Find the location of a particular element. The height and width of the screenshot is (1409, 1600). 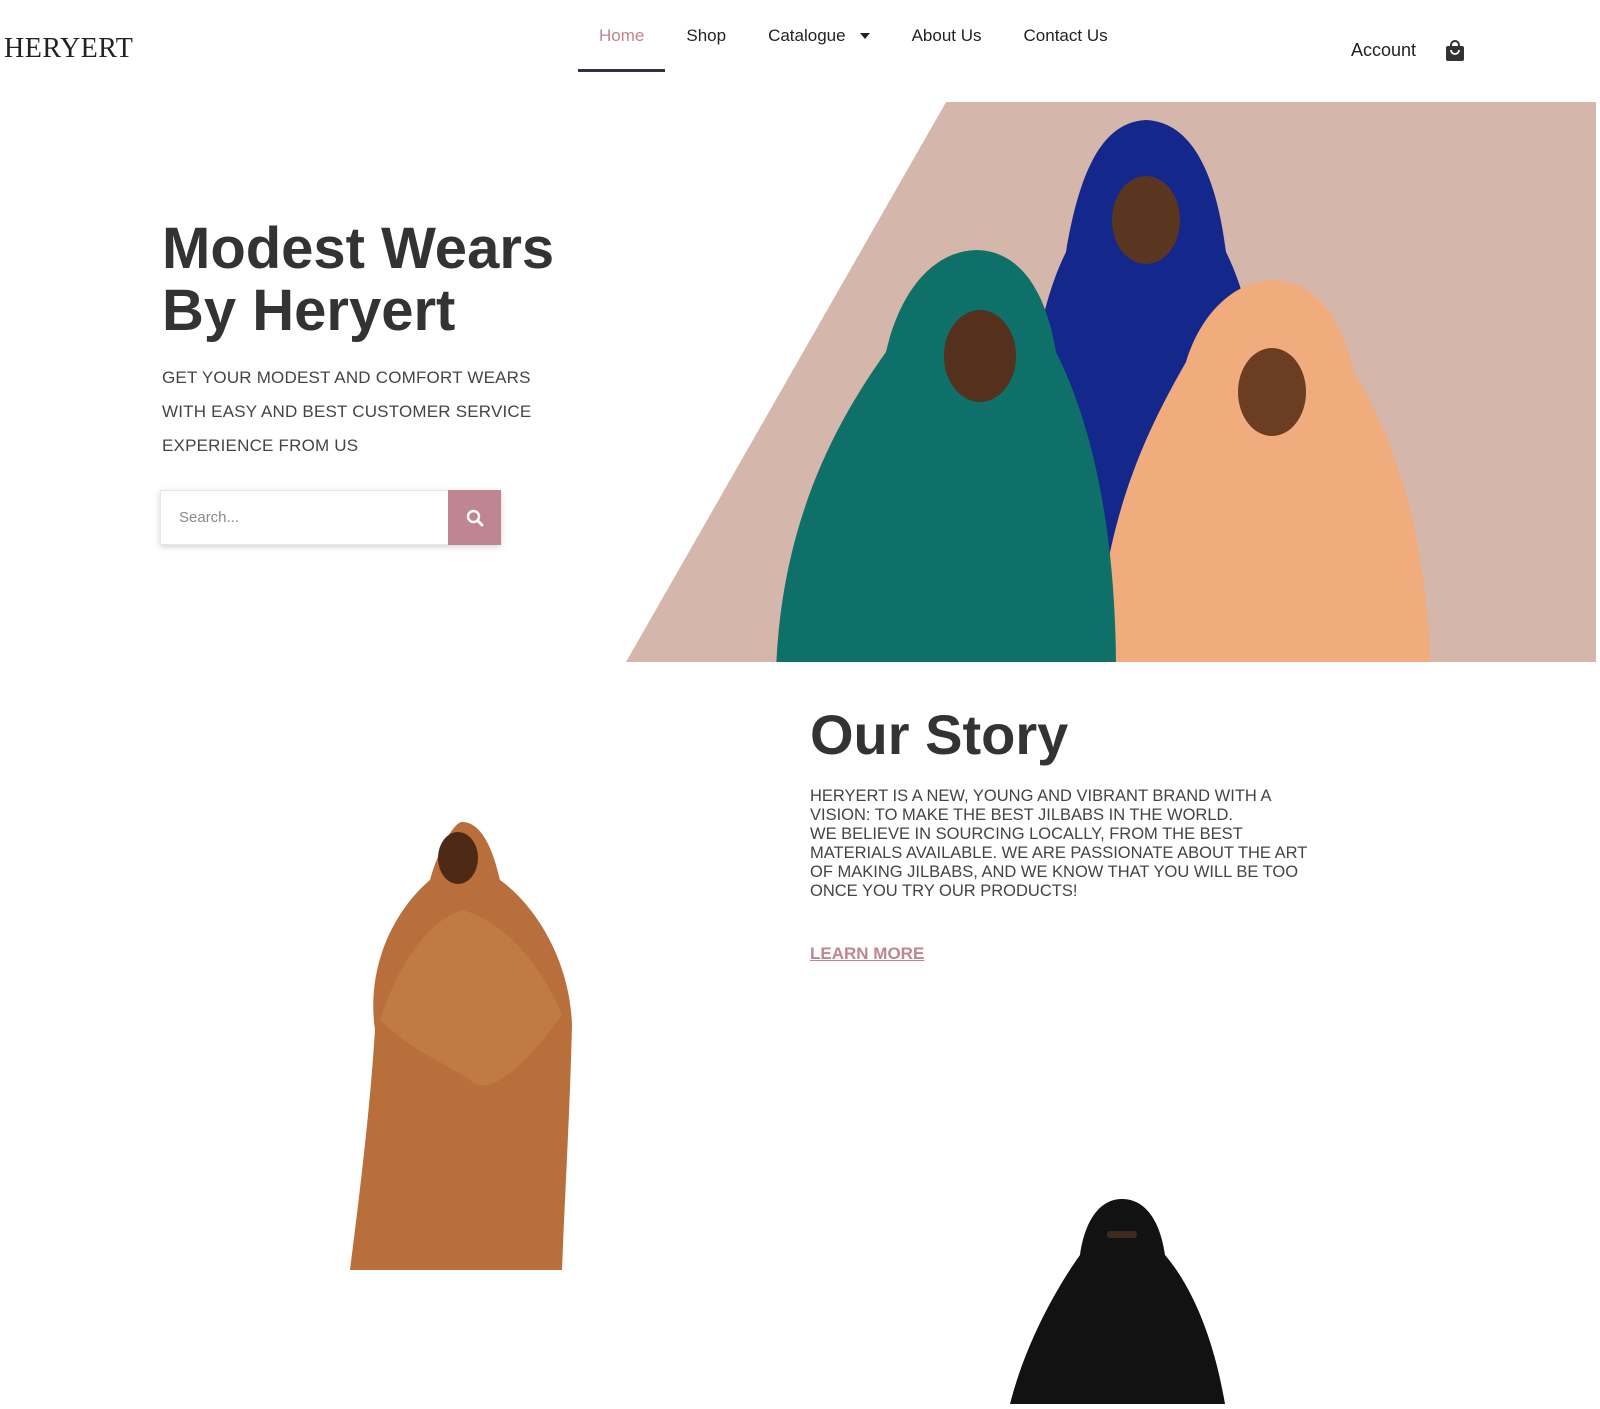

caret-down-icon is located at coordinates (864, 36).